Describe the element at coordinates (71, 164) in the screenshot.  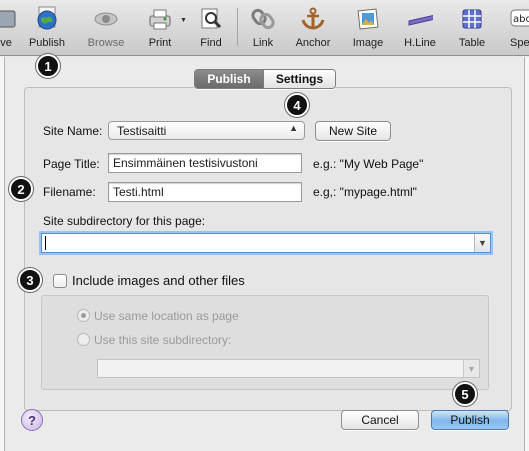
I see `page-title-label: Page Title:` at that location.